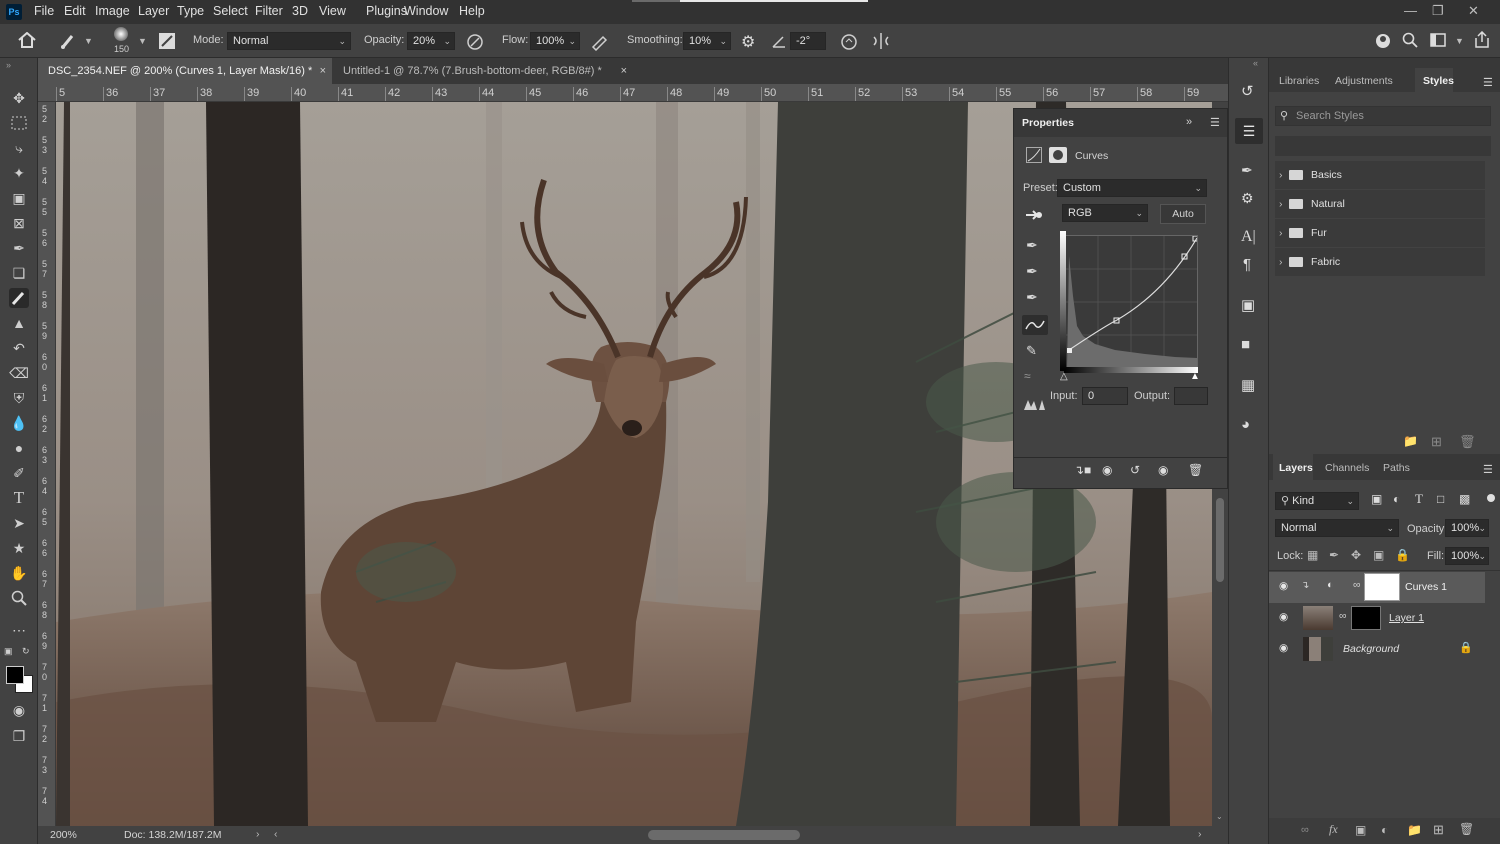  I want to click on gradients-panel-icon: ■, so click(1245, 344).